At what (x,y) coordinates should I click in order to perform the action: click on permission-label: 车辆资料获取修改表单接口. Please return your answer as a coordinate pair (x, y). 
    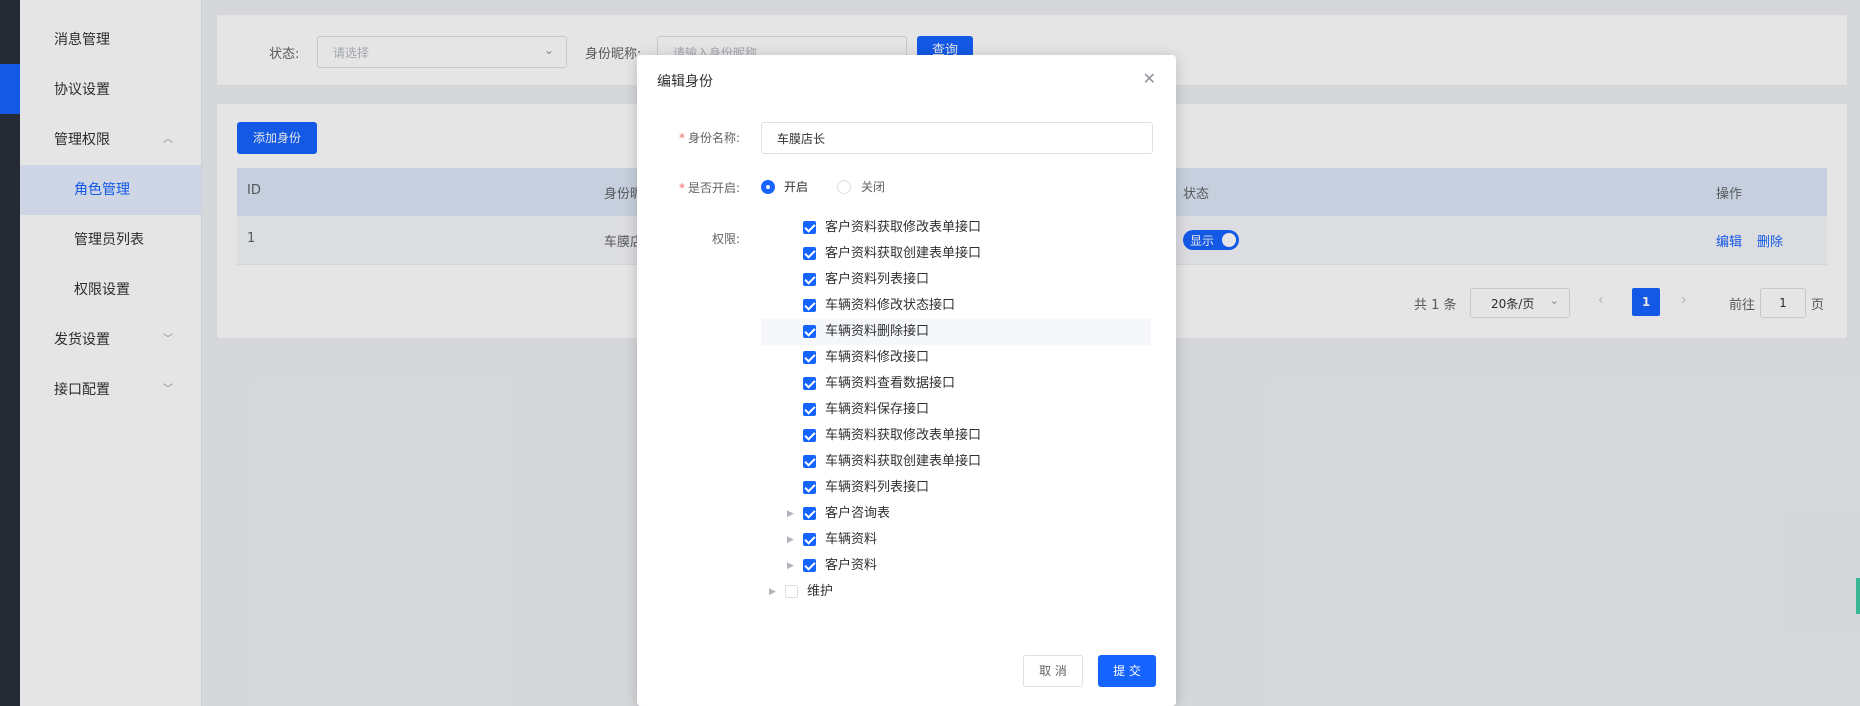
    Looking at the image, I should click on (903, 435).